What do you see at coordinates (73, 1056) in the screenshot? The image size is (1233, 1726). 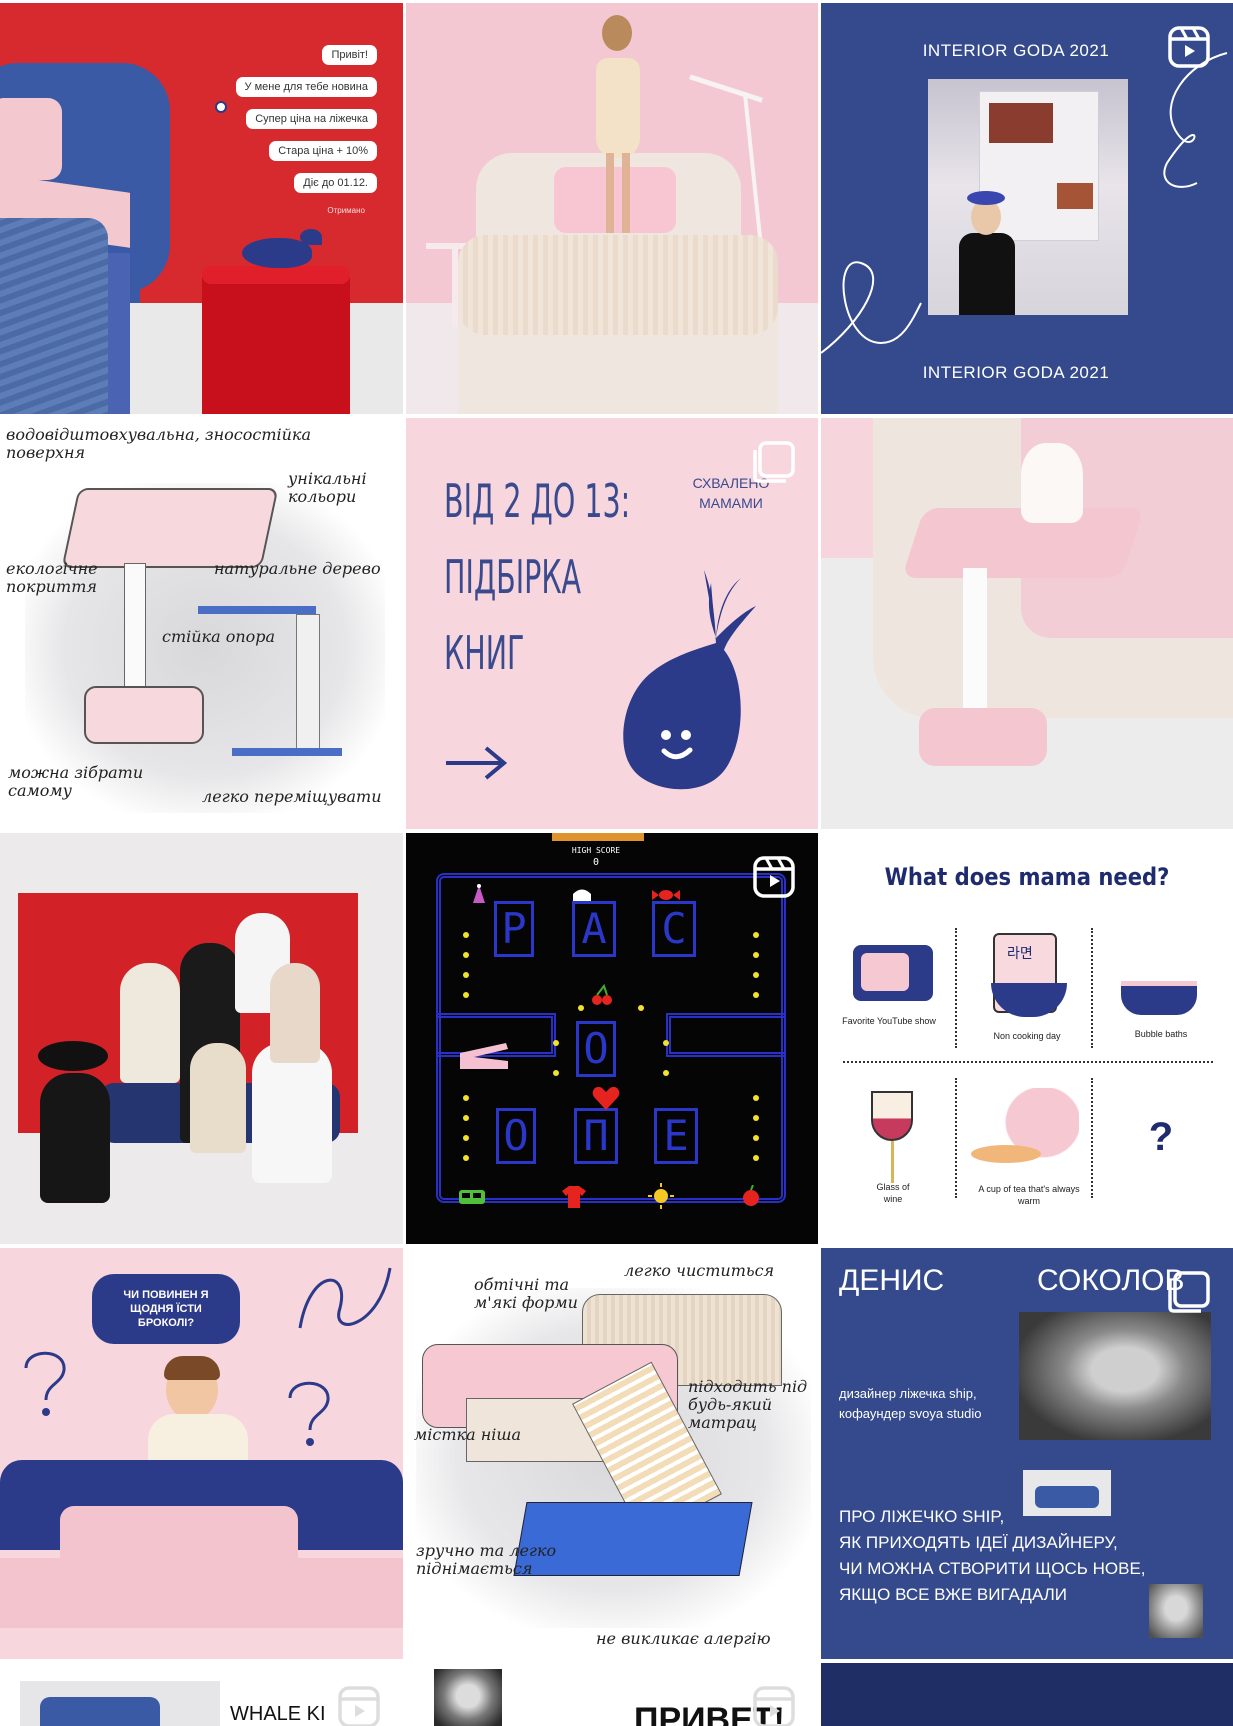 I see `person-1-hat` at bounding box center [73, 1056].